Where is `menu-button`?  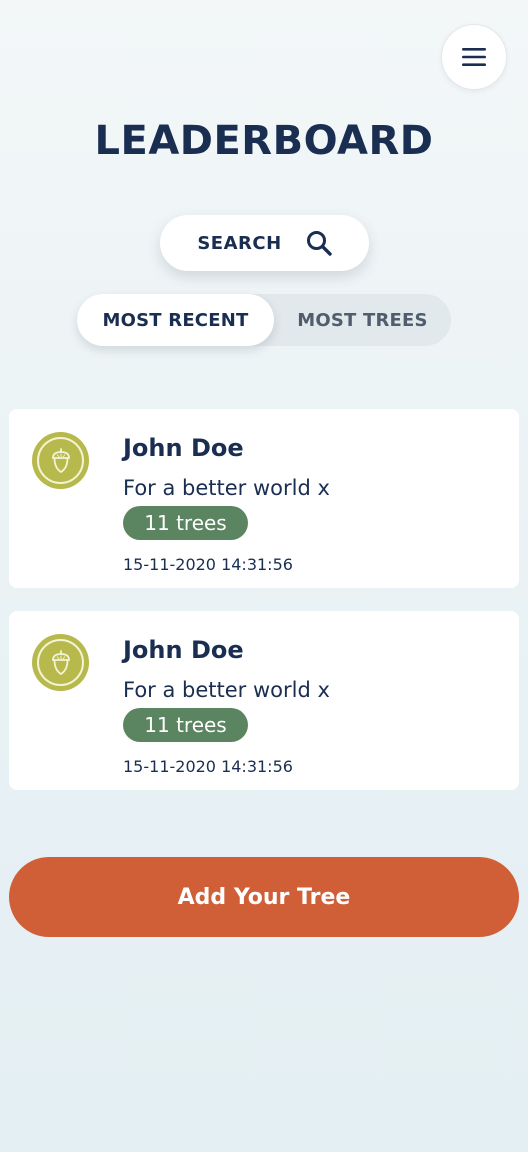
menu-button is located at coordinates (474, 57).